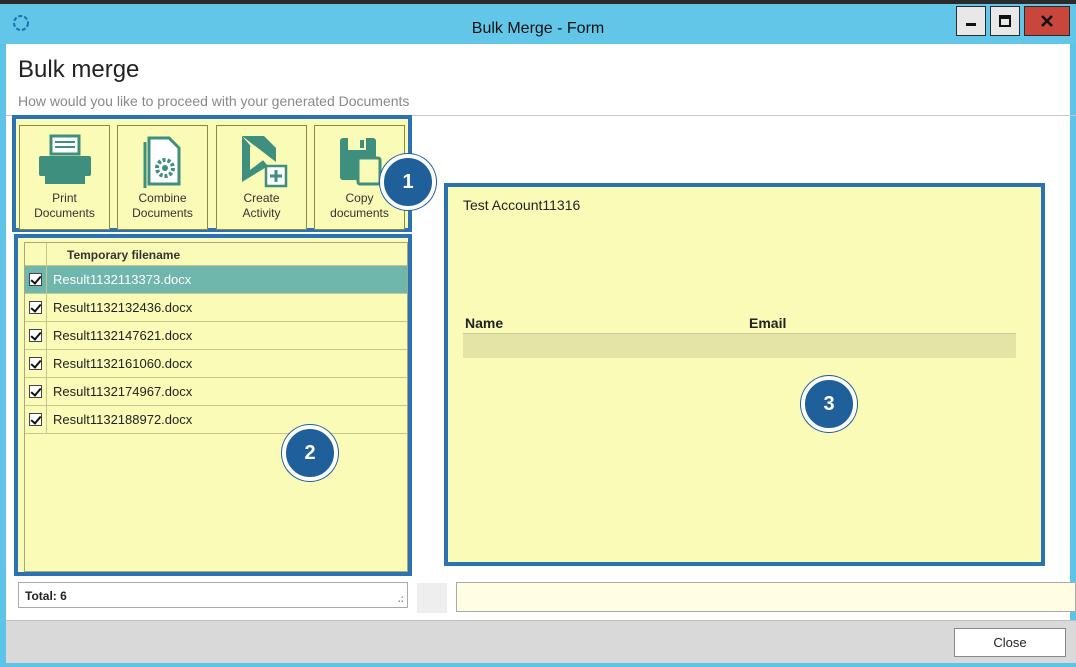 The image size is (1076, 667). Describe the element at coordinates (122, 279) in the screenshot. I see `file-name: Result1132113373.docx` at that location.